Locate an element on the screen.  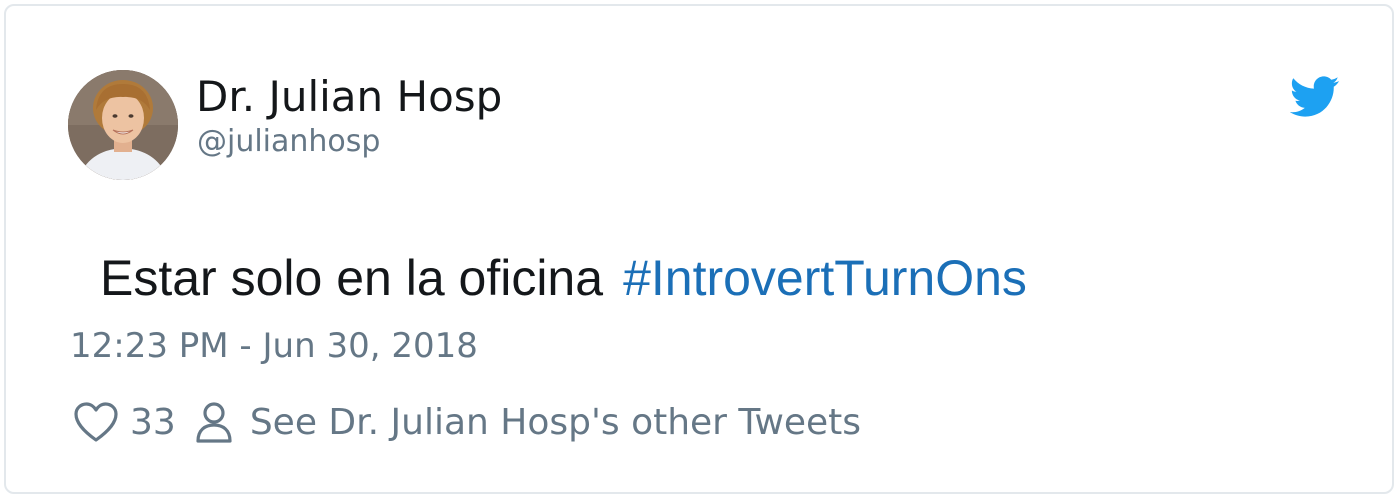
like-count: 33 is located at coordinates (153, 422).